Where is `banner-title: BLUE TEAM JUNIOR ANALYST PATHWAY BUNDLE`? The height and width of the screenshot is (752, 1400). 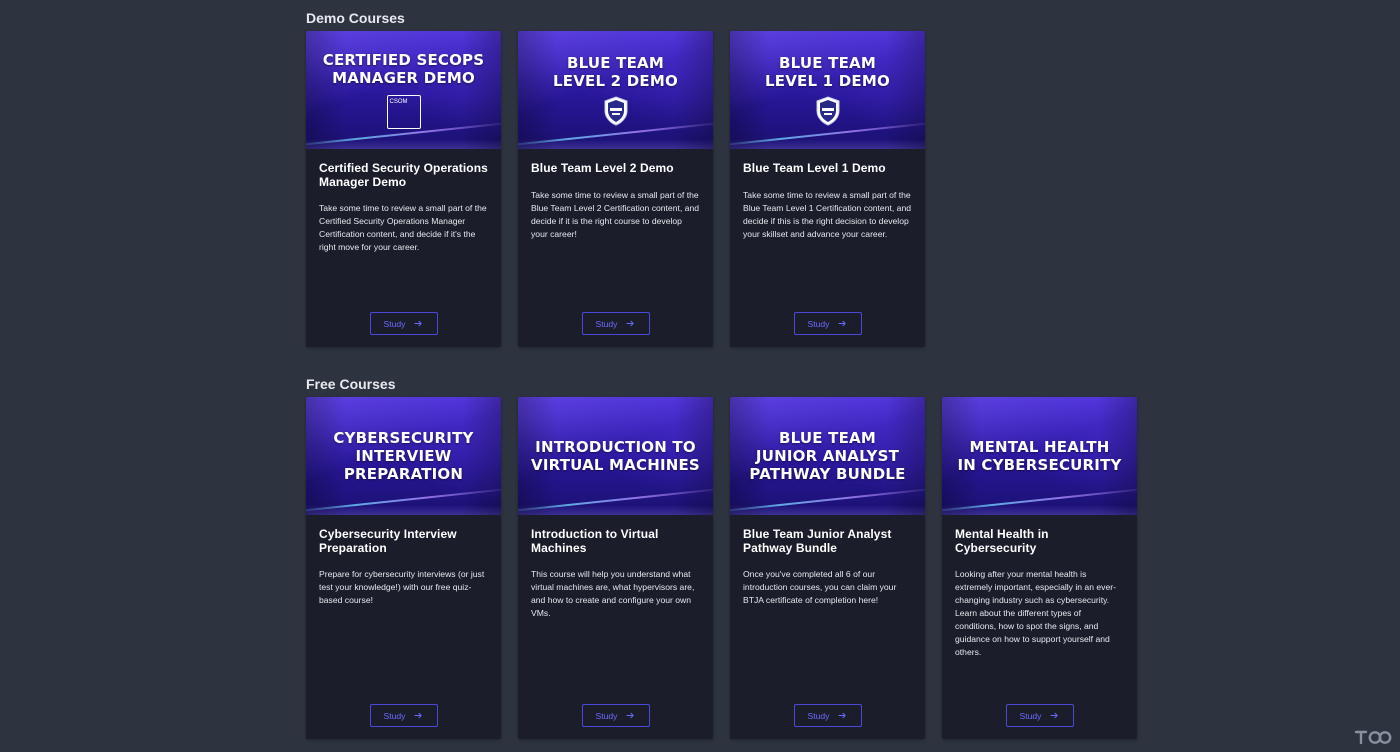 banner-title: BLUE TEAM JUNIOR ANALYST PATHWAY BUNDLE is located at coordinates (827, 456).